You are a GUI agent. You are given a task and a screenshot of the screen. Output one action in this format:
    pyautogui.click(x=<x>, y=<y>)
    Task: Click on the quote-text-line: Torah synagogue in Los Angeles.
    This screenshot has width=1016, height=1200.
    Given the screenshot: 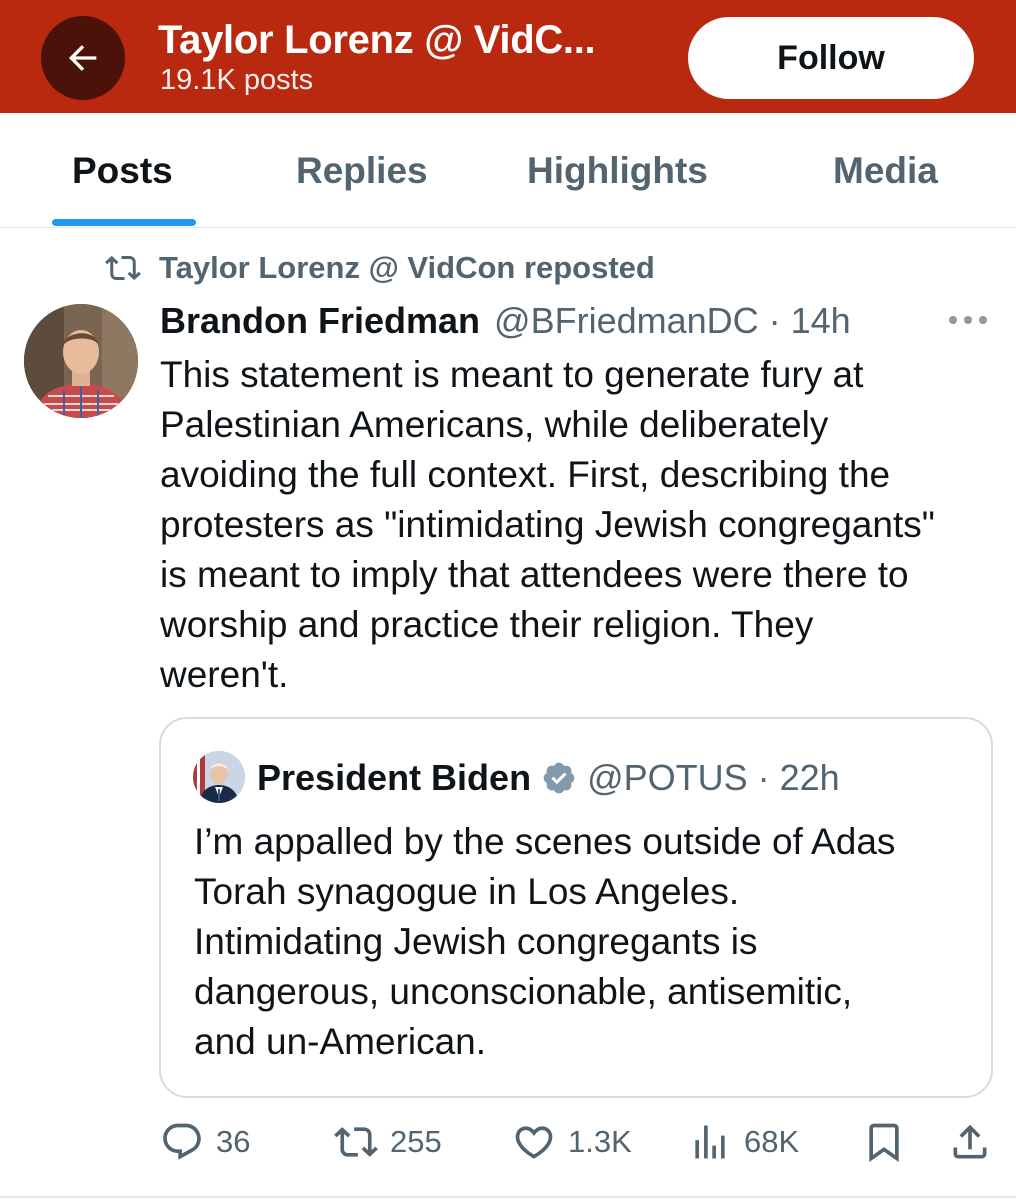 What is the action you would take?
    pyautogui.click(x=467, y=891)
    